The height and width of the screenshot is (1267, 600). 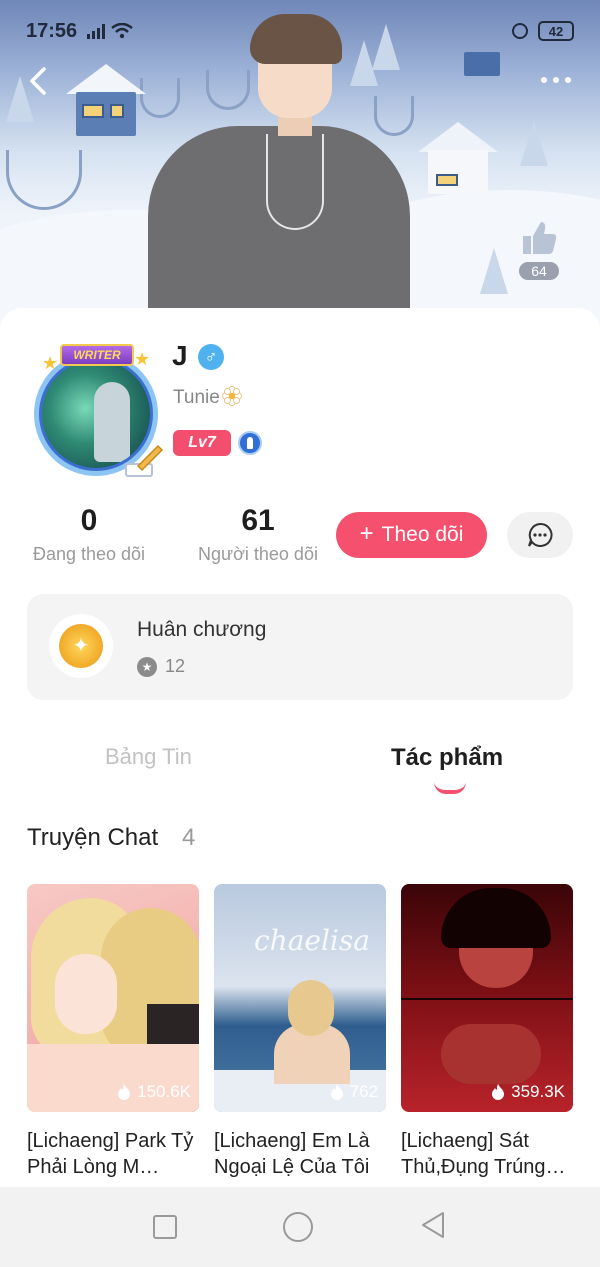 What do you see at coordinates (161, 666) in the screenshot?
I see `medal-count-row: ★ 12` at bounding box center [161, 666].